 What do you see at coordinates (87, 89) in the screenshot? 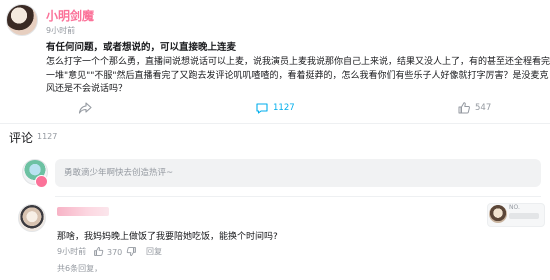
I see `post-content-line: 风还是不会说话吗？` at bounding box center [87, 89].